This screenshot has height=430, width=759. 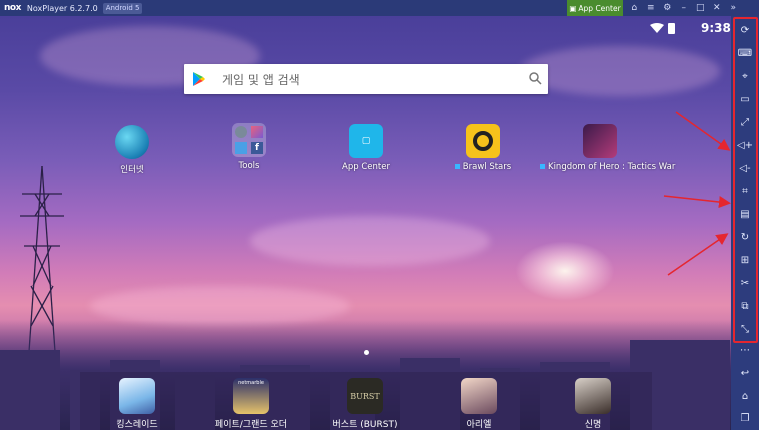 I want to click on kingdom-of-hero-icon, so click(x=600, y=141).